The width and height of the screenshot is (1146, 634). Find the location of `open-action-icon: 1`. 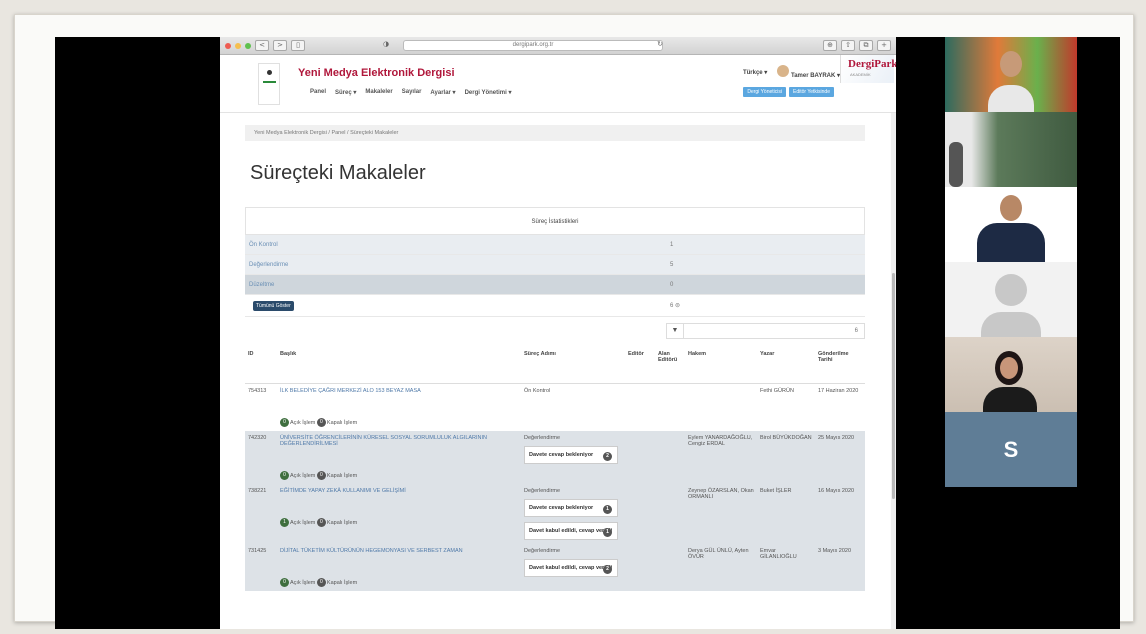

open-action-icon: 1 is located at coordinates (284, 522).